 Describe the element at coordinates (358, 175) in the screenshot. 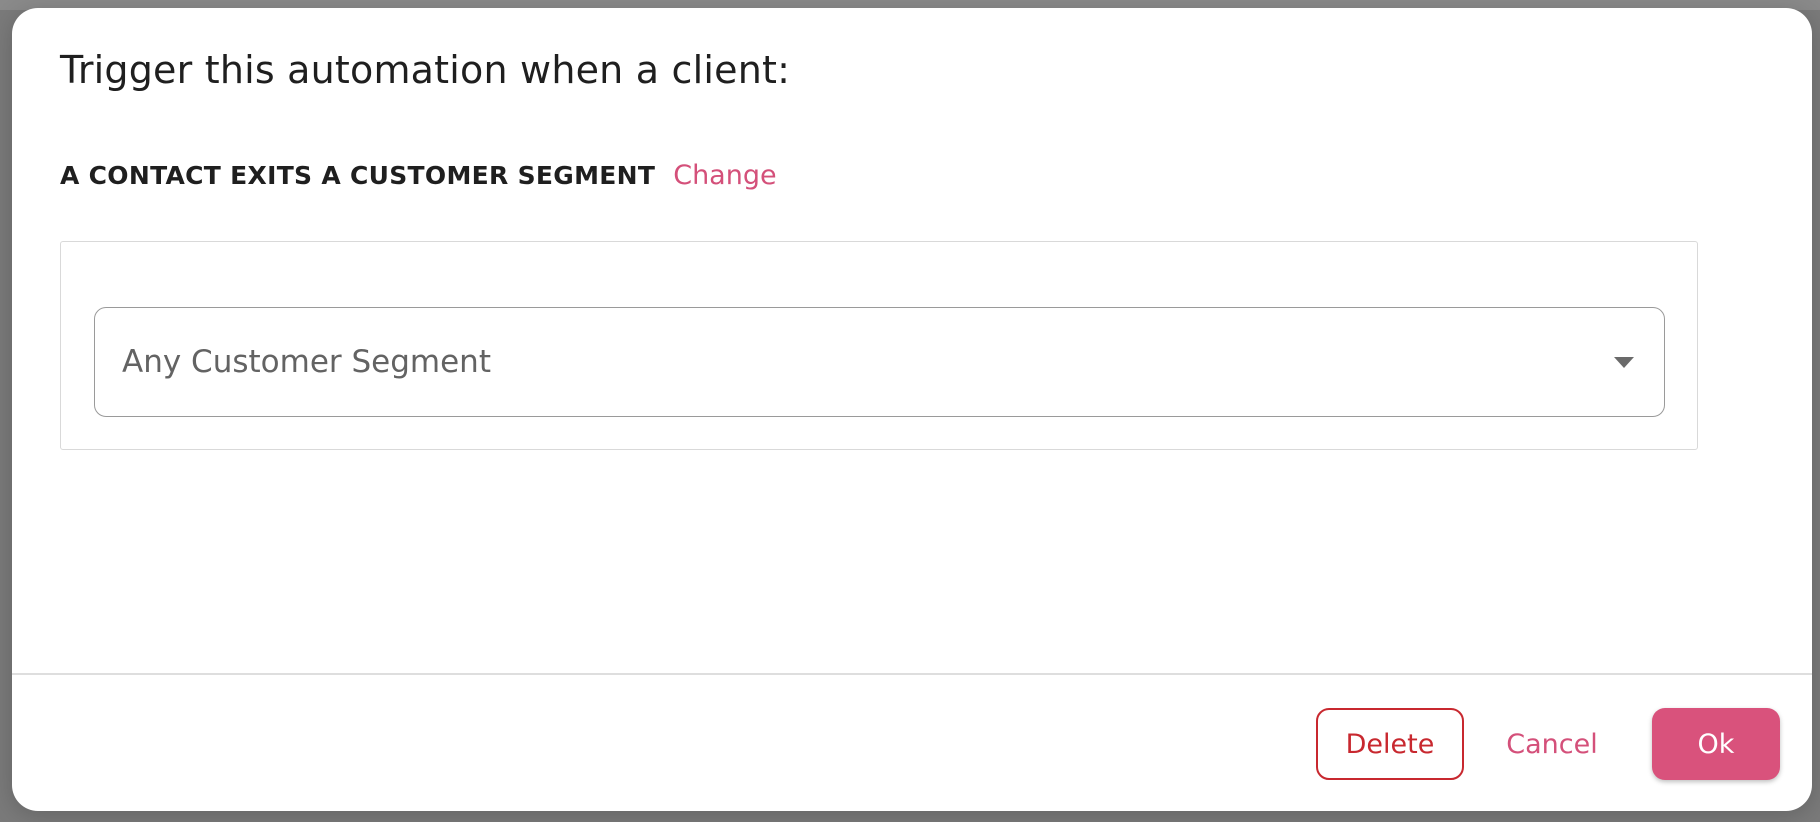

I see `trigger-name: A CONTACT EXITS A CUSTOMER SEGMENT` at that location.